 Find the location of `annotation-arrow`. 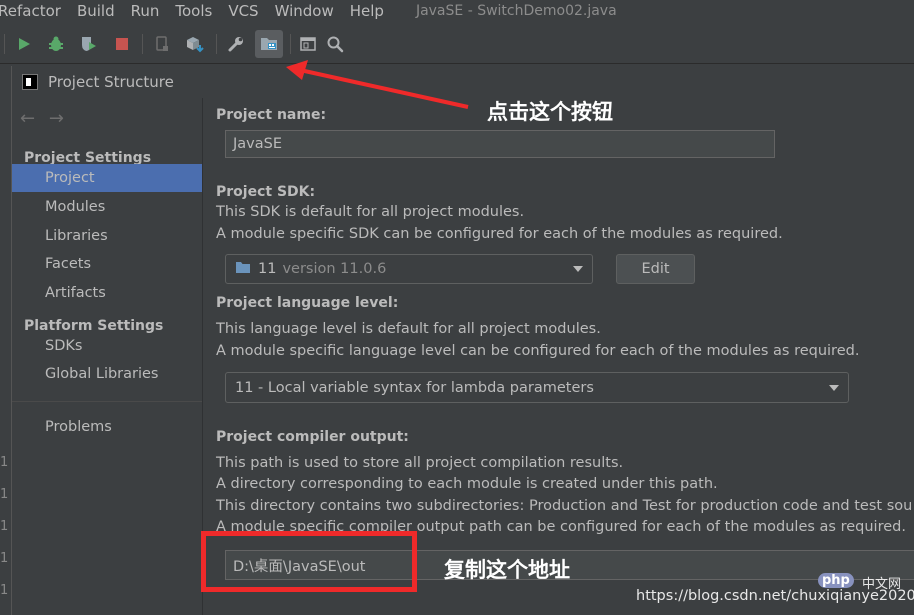

annotation-arrow is located at coordinates (377, 84).